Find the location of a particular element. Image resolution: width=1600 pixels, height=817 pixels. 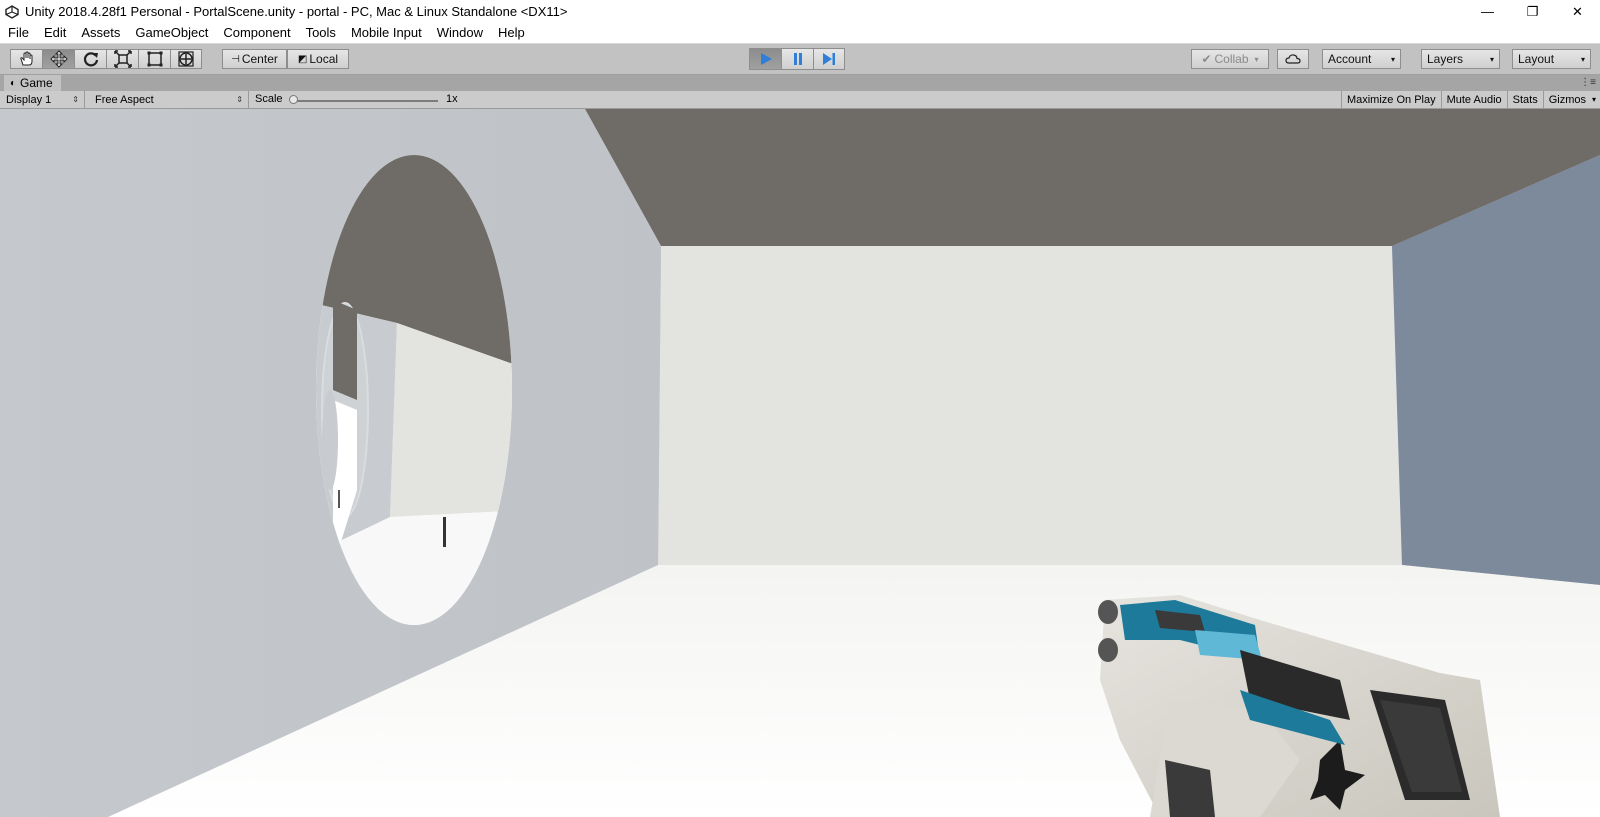

menu-window: Window is located at coordinates (459, 33).